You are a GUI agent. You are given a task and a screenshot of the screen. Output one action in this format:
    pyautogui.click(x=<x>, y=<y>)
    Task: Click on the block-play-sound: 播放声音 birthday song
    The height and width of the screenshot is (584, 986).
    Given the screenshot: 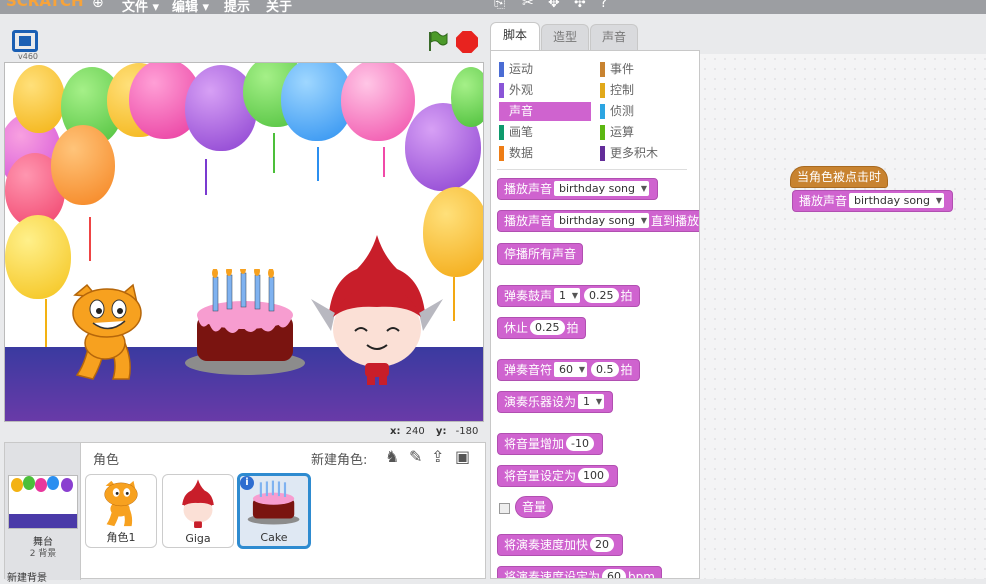 What is the action you would take?
    pyautogui.click(x=578, y=189)
    